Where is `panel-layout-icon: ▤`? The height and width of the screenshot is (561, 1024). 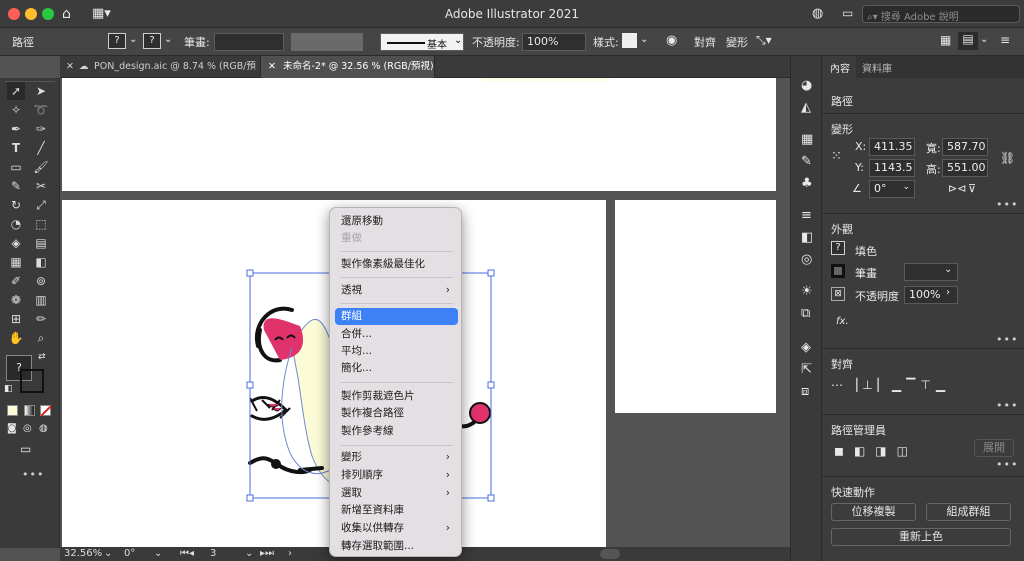 panel-layout-icon: ▤ is located at coordinates (968, 41).